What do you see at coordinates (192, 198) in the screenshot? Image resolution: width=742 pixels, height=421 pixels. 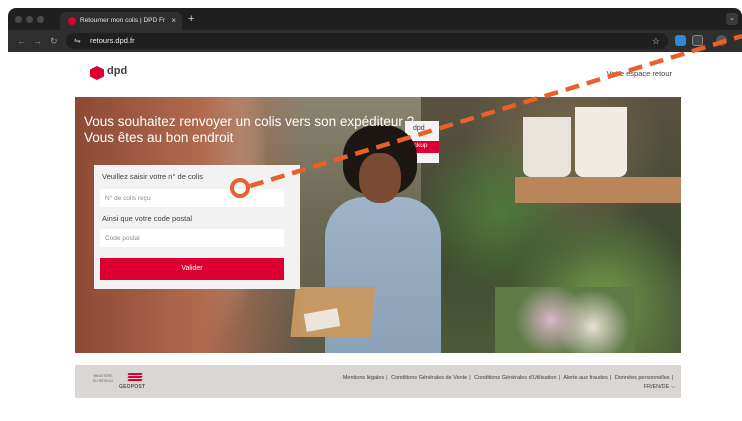 I see `parcel-number-input` at bounding box center [192, 198].